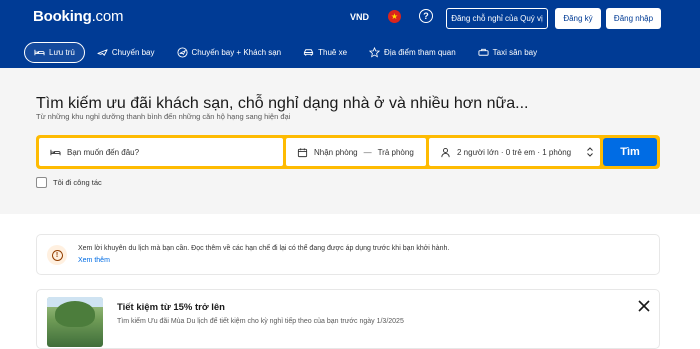  I want to click on info-icon: !, so click(57, 255).